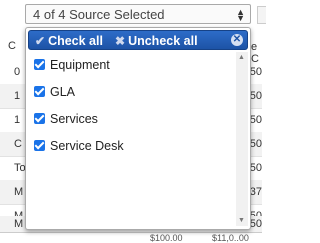  Describe the element at coordinates (130, 146) in the screenshot. I see `option-service-desk: Service Desk` at that location.